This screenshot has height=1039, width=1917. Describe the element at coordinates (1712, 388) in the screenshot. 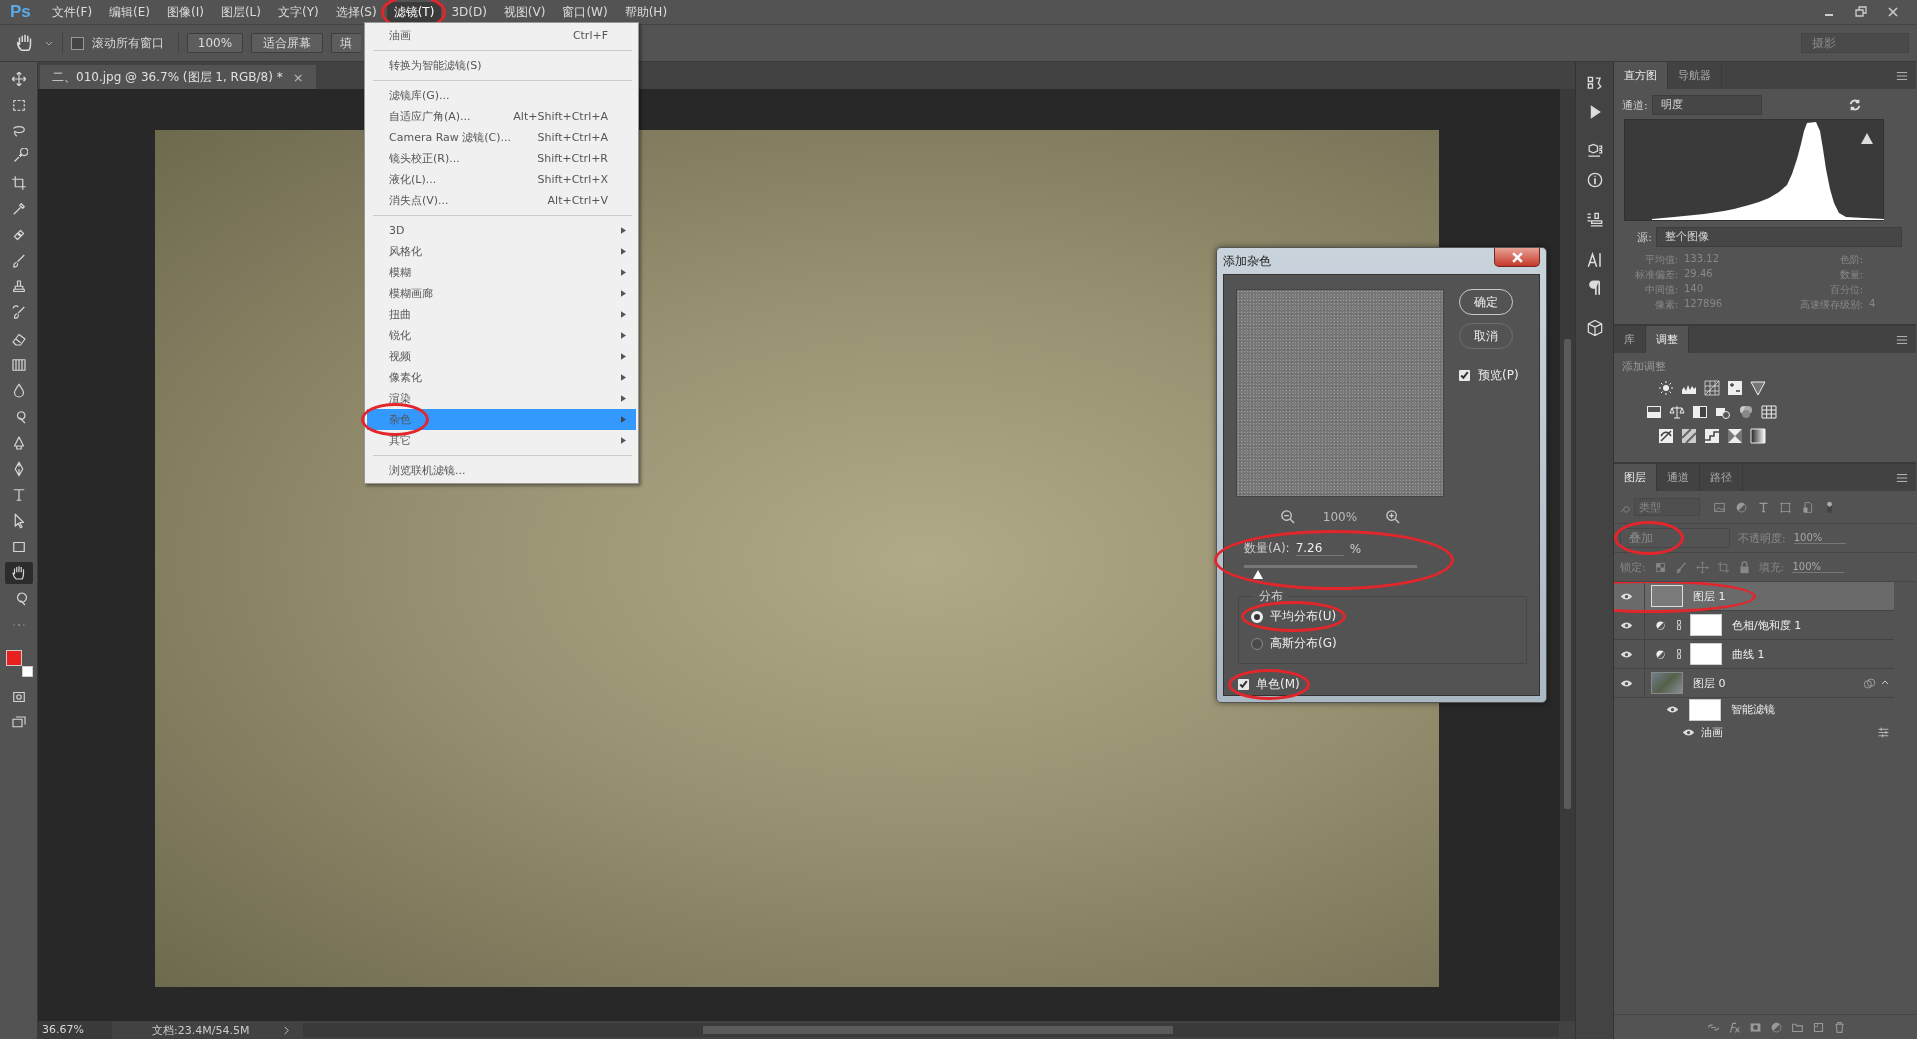

I see `curves-icon` at that location.